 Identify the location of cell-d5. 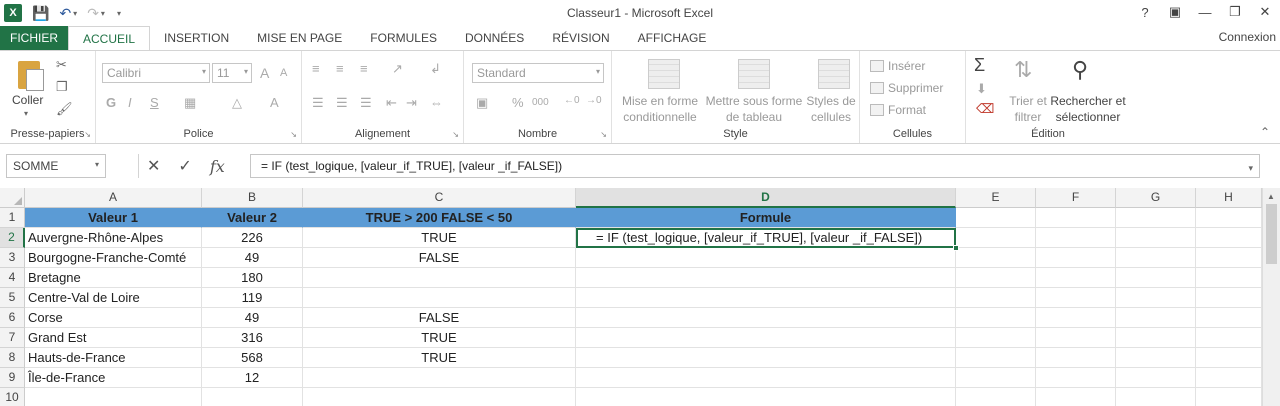
(766, 298).